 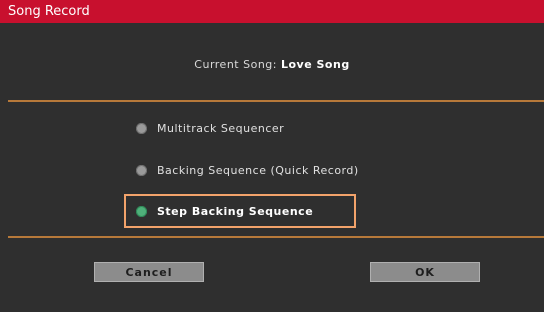 What do you see at coordinates (141, 211) in the screenshot?
I see `radio-selected-icon` at bounding box center [141, 211].